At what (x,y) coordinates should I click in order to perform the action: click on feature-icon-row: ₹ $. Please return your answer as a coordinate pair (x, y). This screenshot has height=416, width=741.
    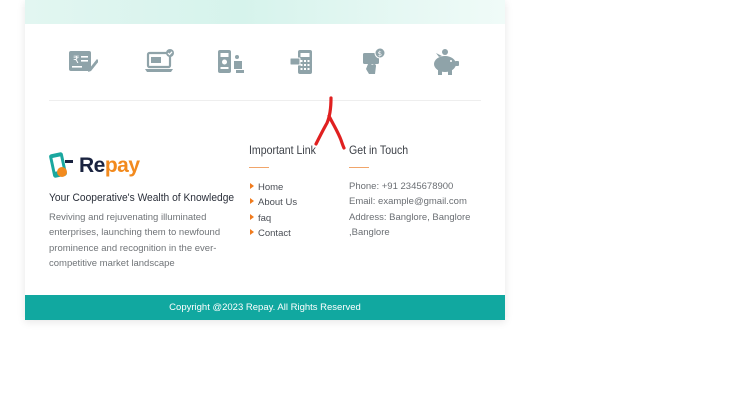
    Looking at the image, I should click on (265, 62).